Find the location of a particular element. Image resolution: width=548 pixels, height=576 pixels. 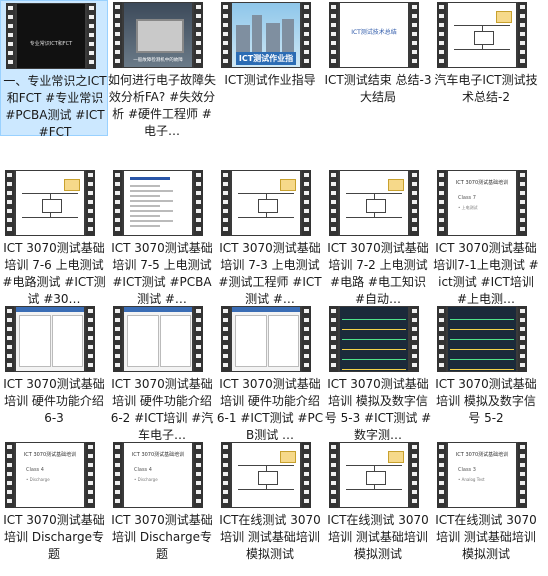

video-thumbnail: 专业常识ICT和FCT is located at coordinates (51, 36).